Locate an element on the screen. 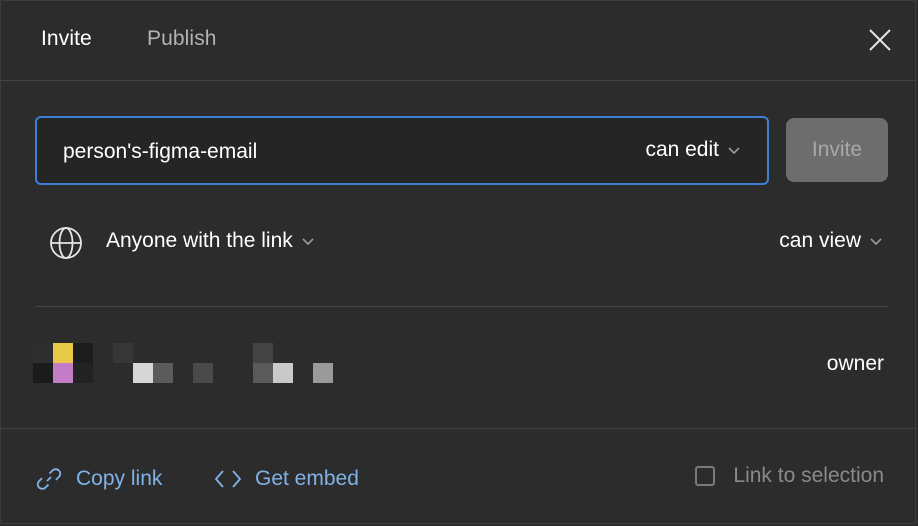  link-to-selection-checkbox is located at coordinates (705, 476).